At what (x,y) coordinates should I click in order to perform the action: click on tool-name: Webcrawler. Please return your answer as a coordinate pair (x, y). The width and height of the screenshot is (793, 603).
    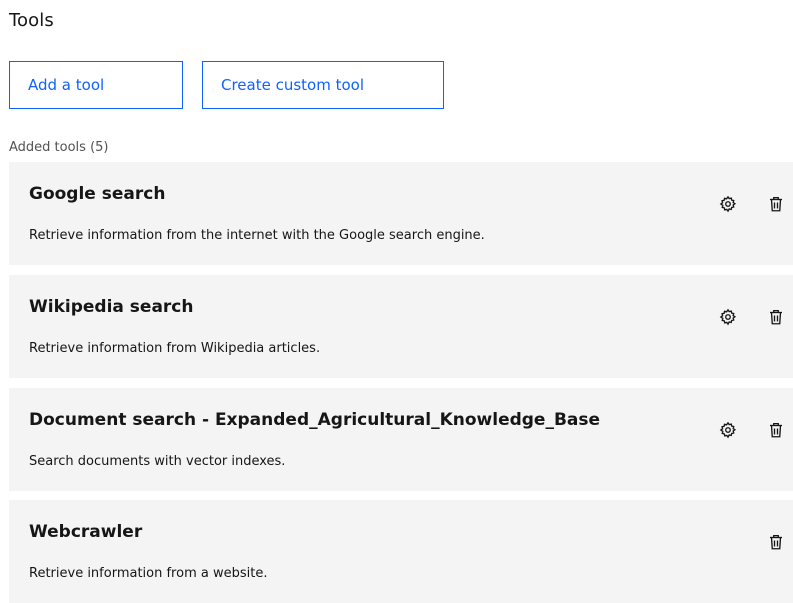
    Looking at the image, I should click on (86, 532).